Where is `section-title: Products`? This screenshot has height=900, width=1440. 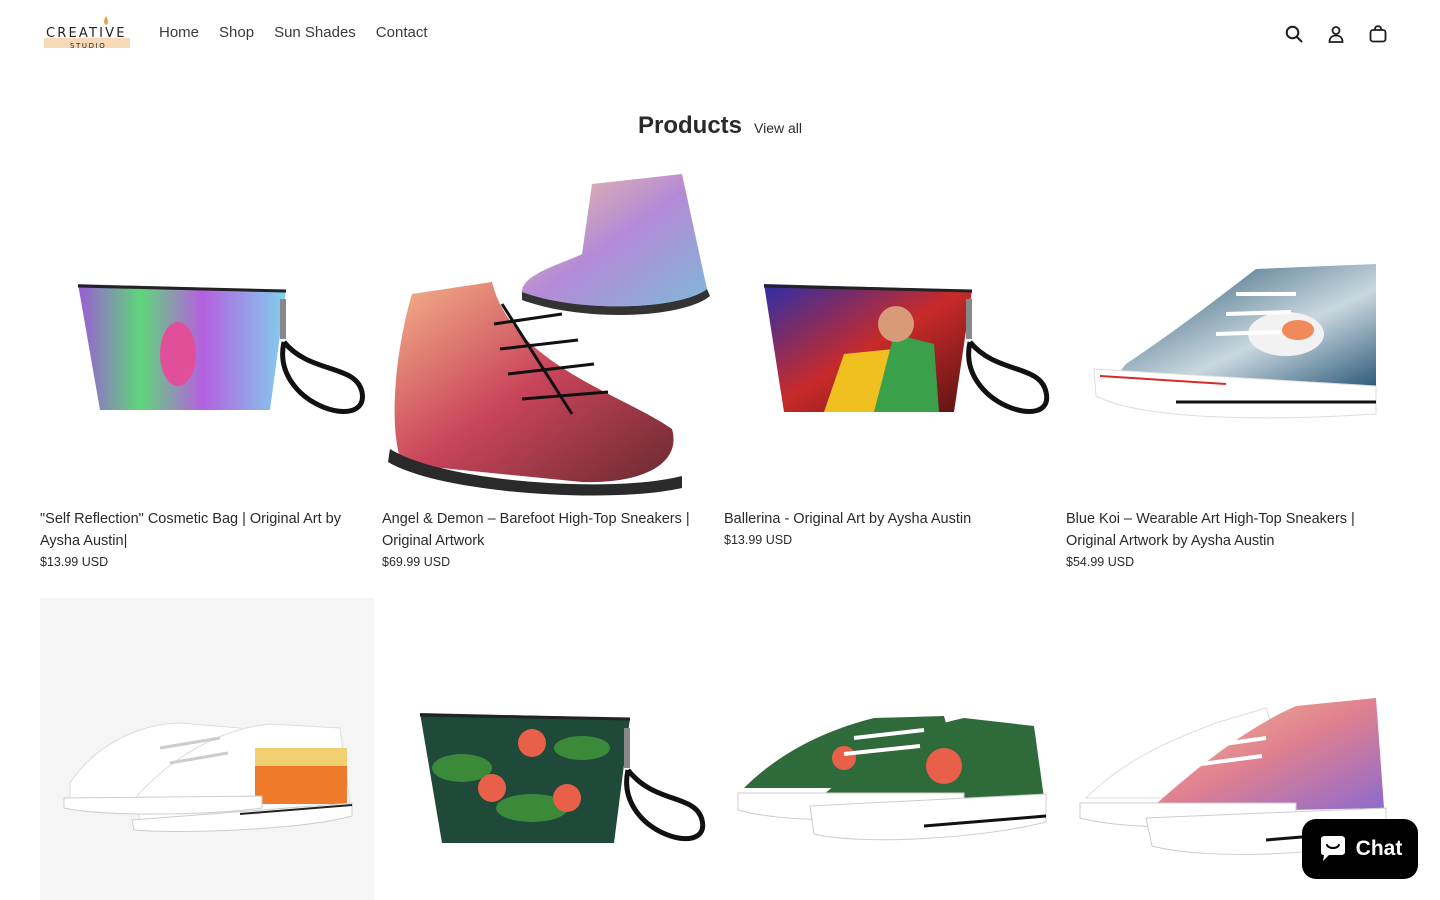
section-title: Products is located at coordinates (689, 125).